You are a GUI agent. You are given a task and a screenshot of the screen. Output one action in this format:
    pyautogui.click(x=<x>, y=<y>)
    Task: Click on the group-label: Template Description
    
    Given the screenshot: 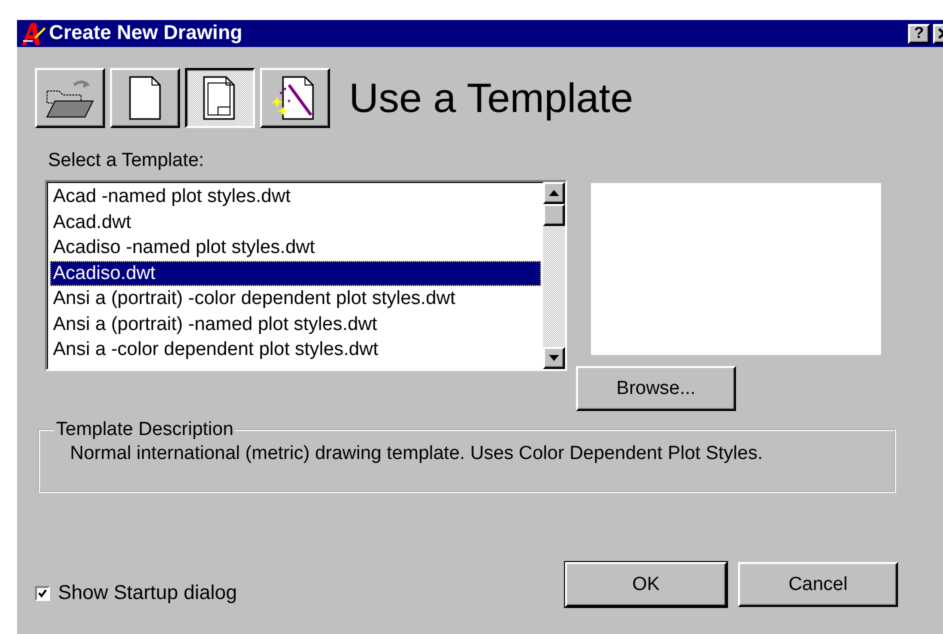 What is the action you would take?
    pyautogui.click(x=144, y=430)
    